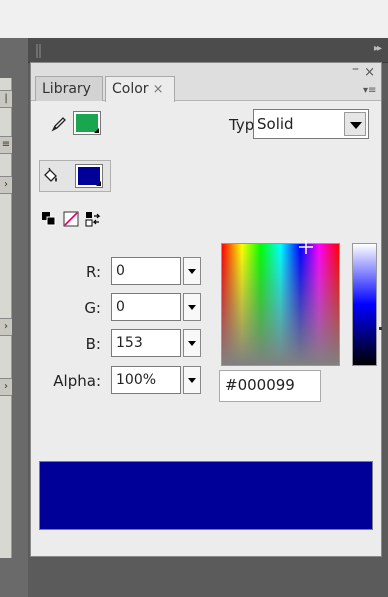 The image size is (388, 597). I want to click on close-panel-icon: ×, so click(369, 72).